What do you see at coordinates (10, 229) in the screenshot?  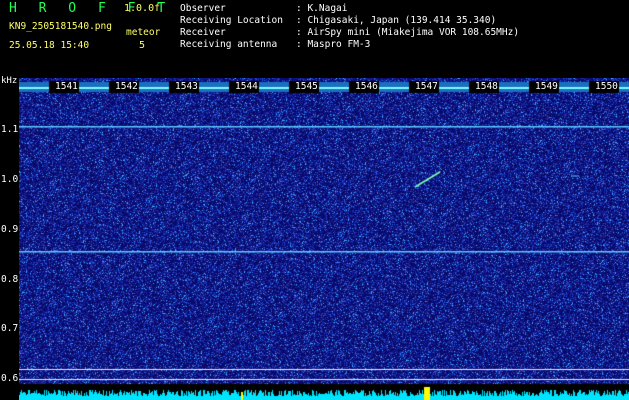 I see `tick-0.9: 0.9` at bounding box center [10, 229].